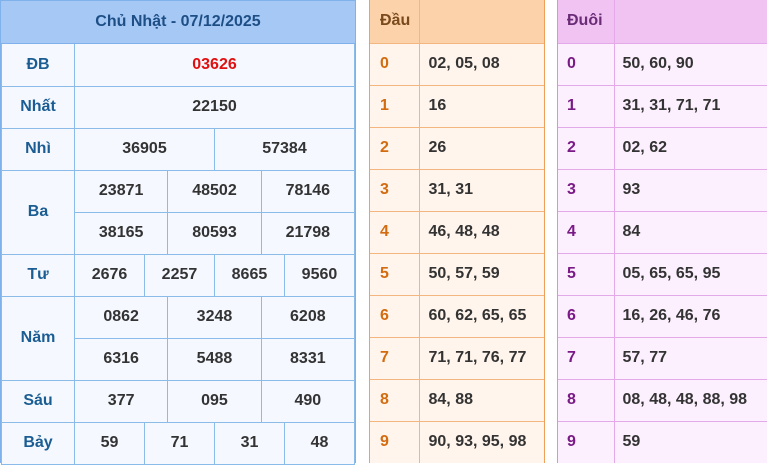 The image size is (767, 465). What do you see at coordinates (308, 359) in the screenshot?
I see `prize-value: 8331` at bounding box center [308, 359].